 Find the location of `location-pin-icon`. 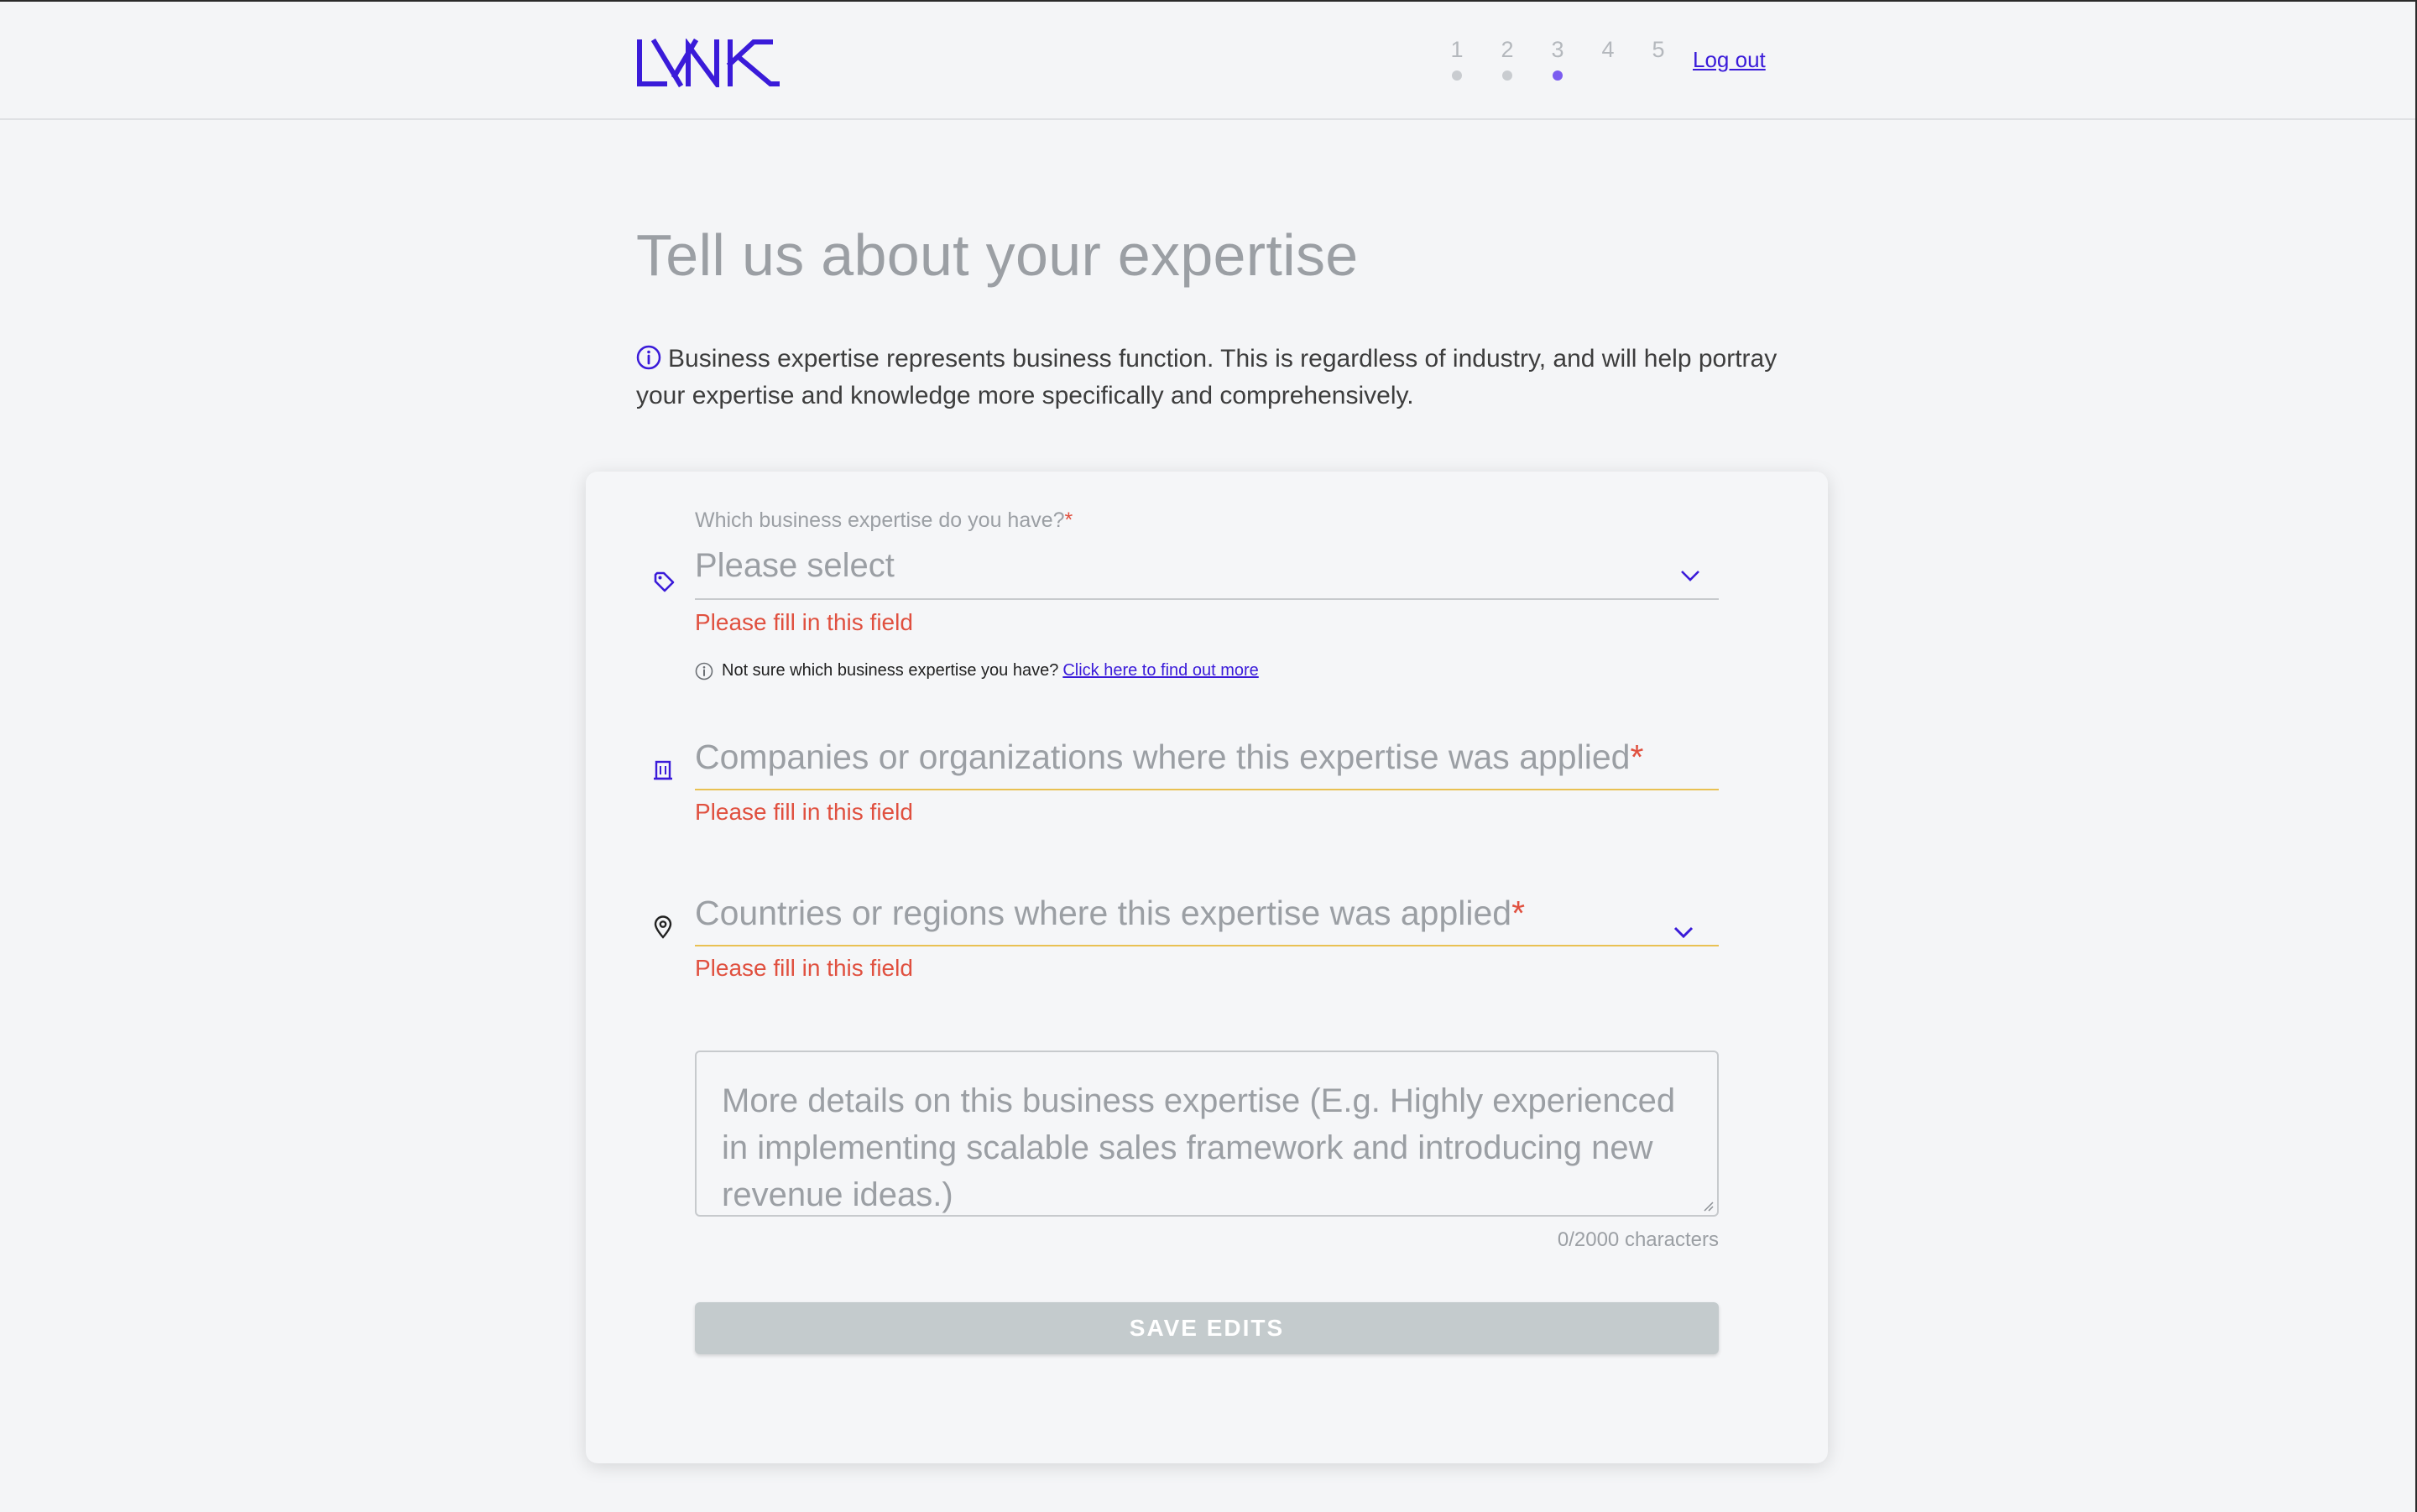

location-pin-icon is located at coordinates (663, 927).